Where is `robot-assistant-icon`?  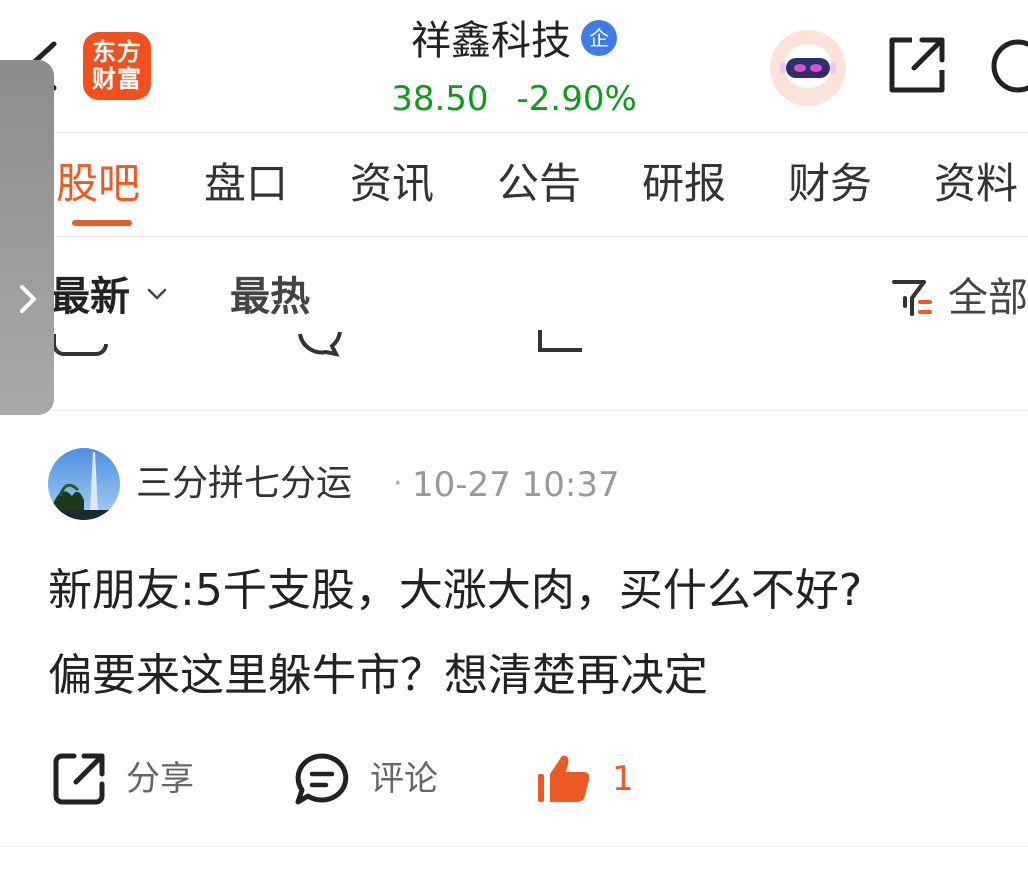
robot-assistant-icon is located at coordinates (808, 68).